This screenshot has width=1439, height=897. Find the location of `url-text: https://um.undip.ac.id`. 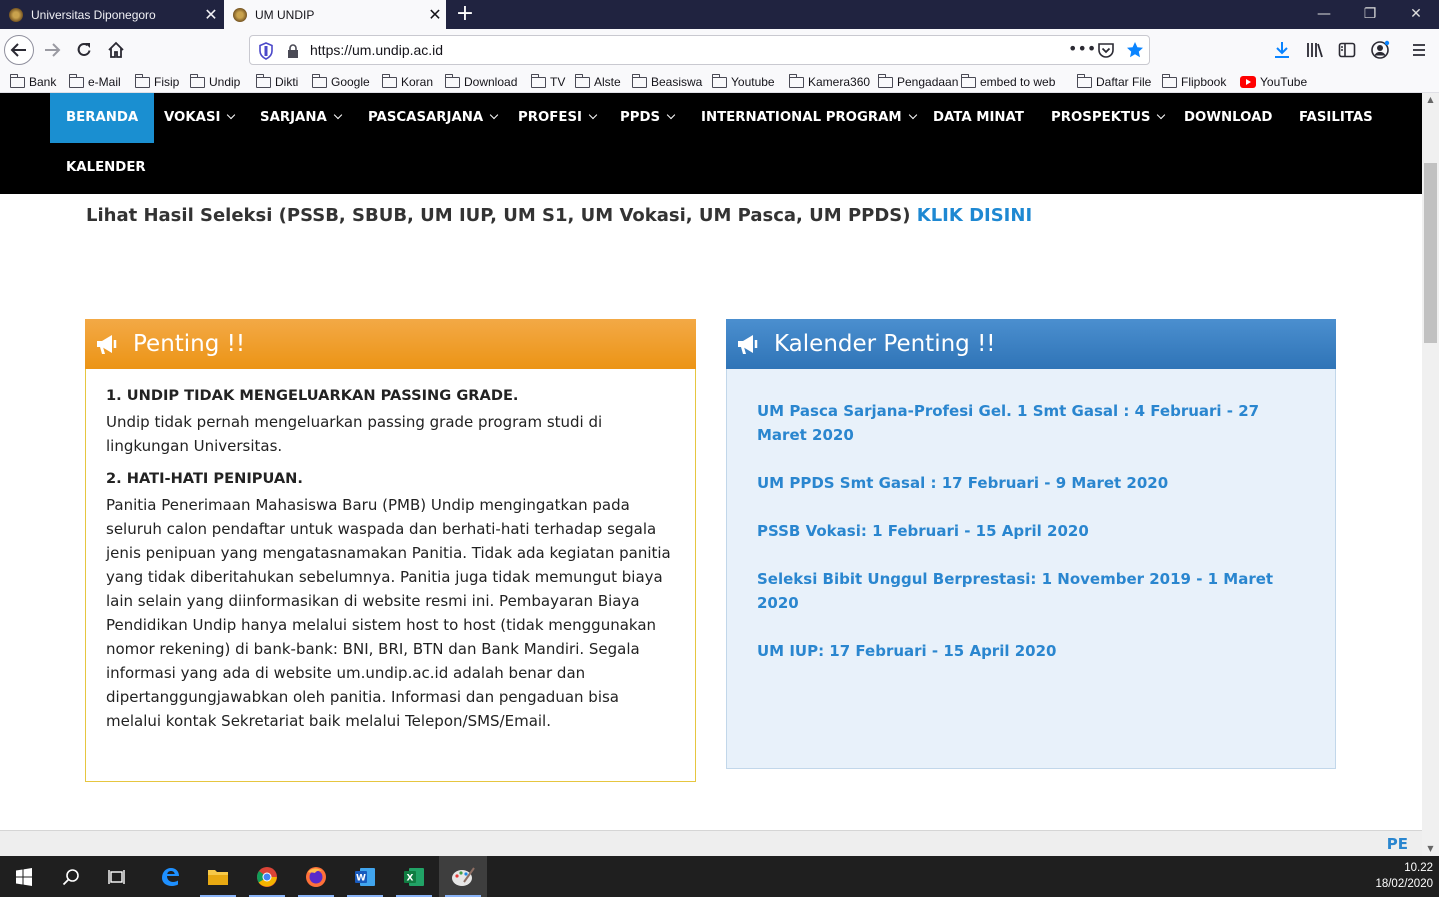

url-text: https://um.undip.ac.id is located at coordinates (376, 50).